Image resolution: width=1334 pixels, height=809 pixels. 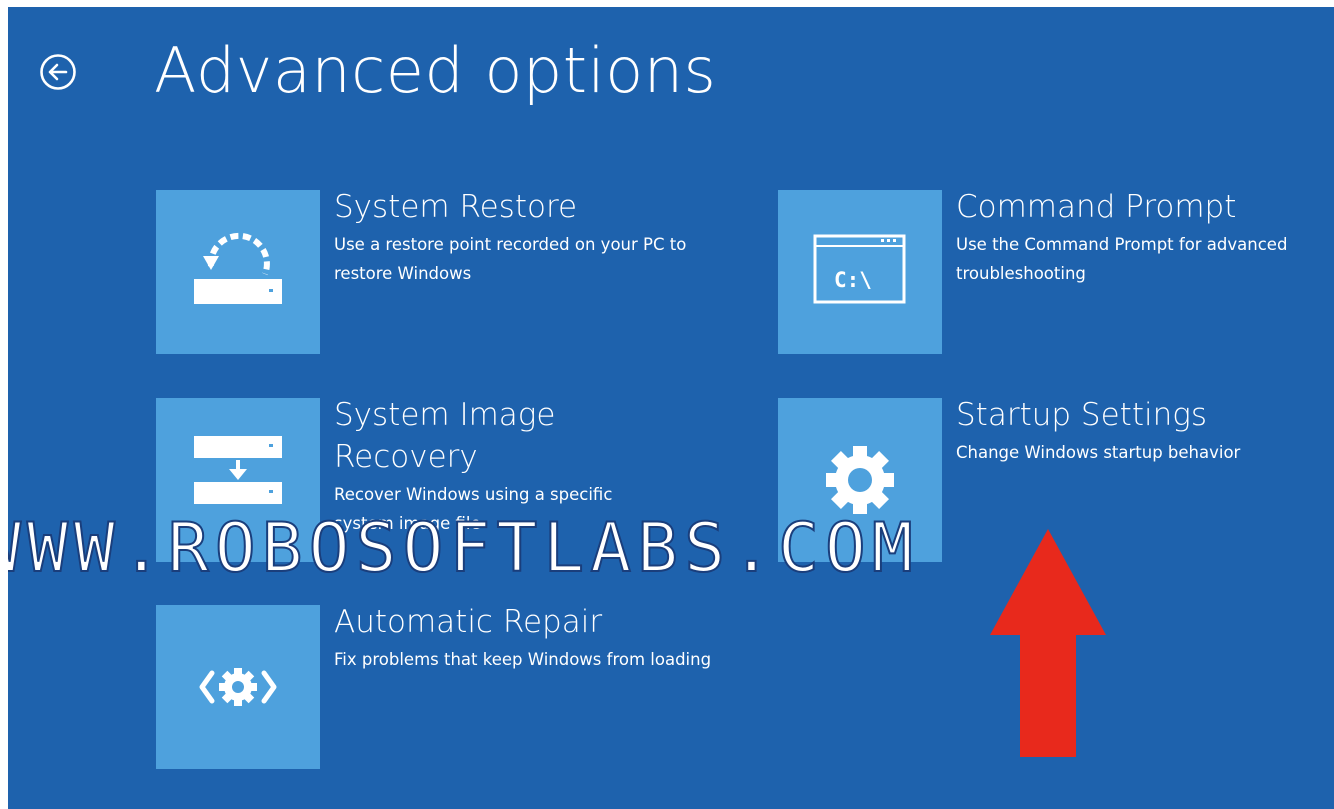 I want to click on option-title: Automatic Repair, so click(x=468, y=622).